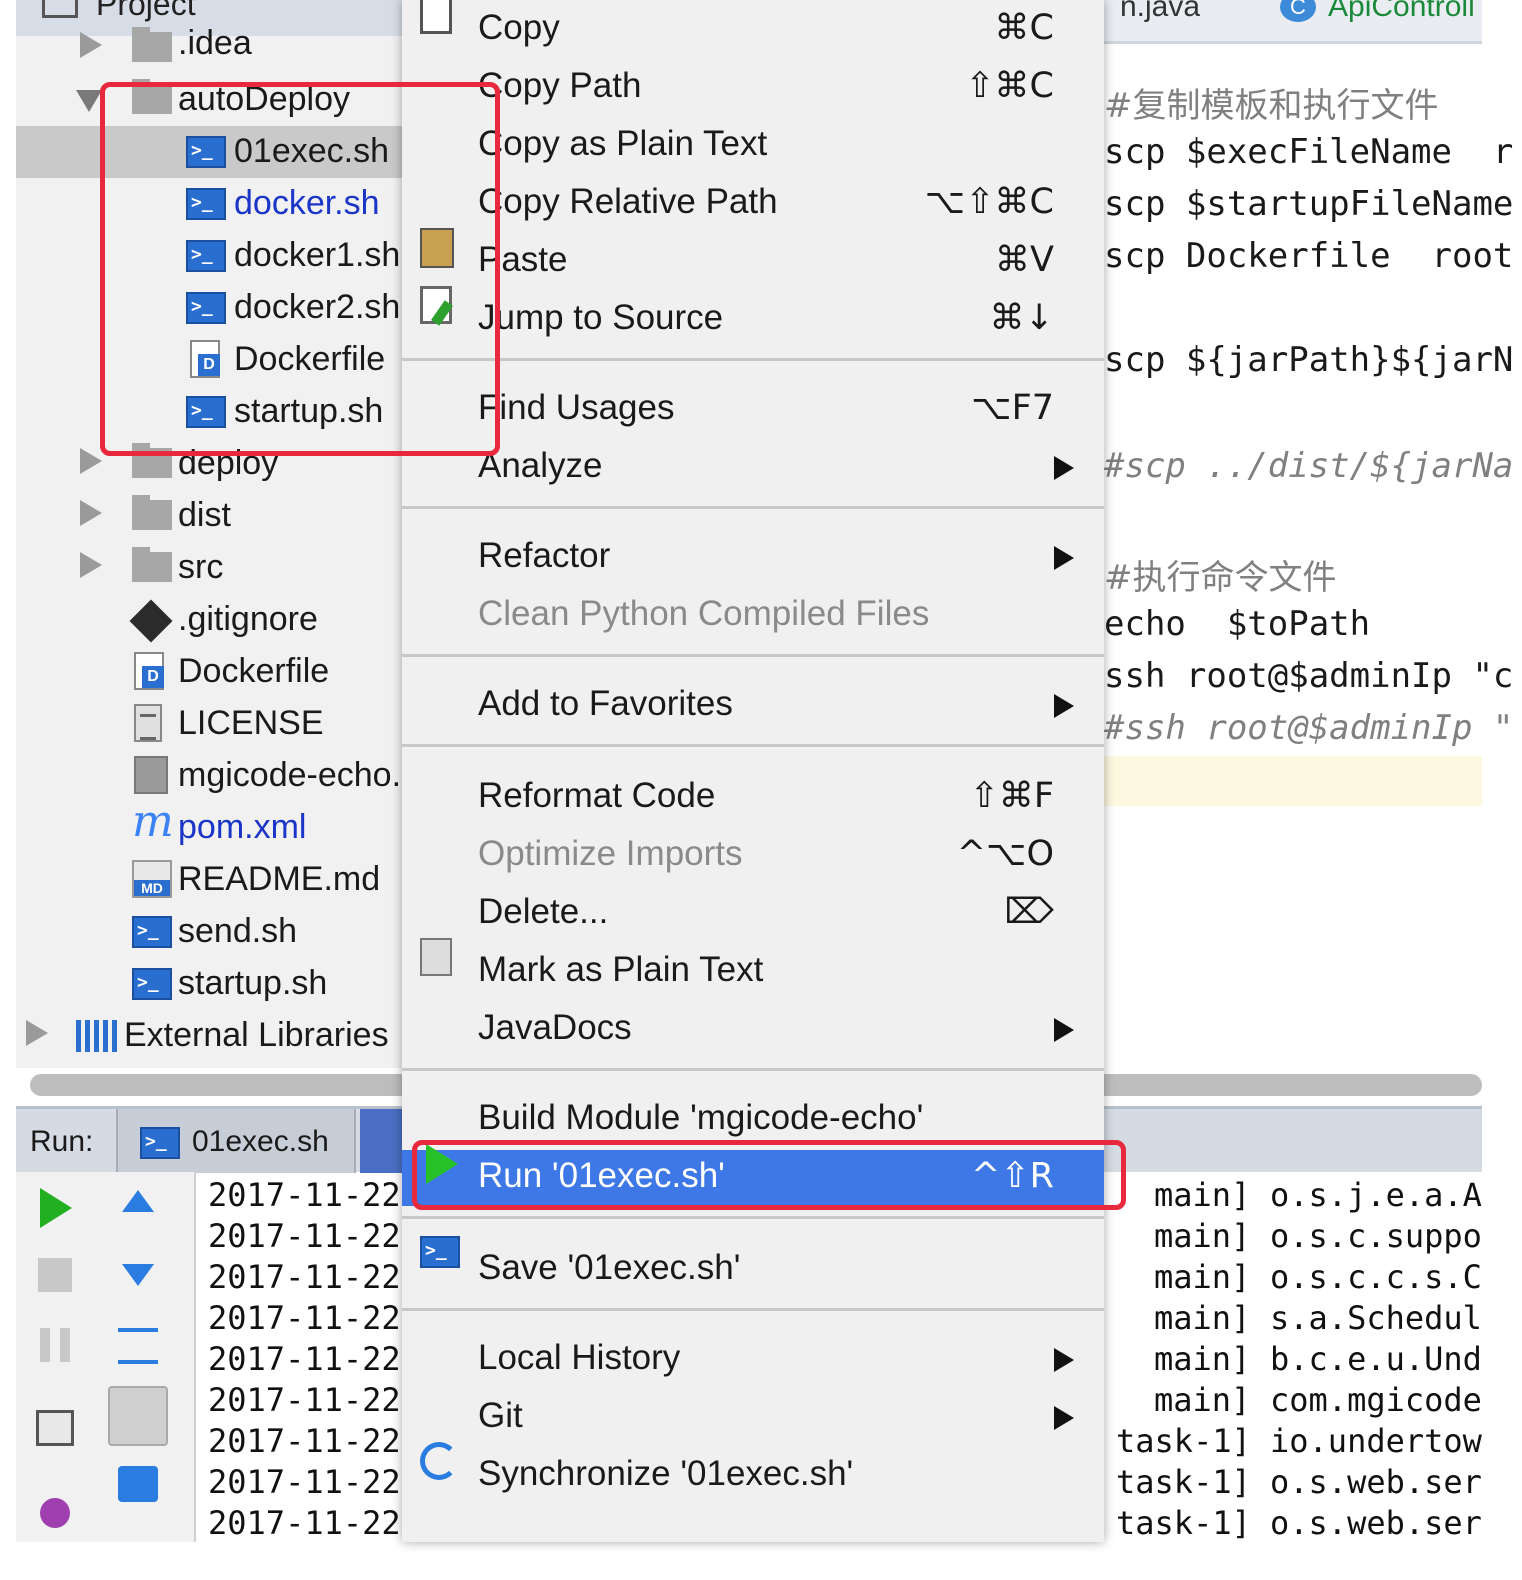 The width and height of the screenshot is (1522, 1580). I want to click on run-toolbar, so click(106, 1357).